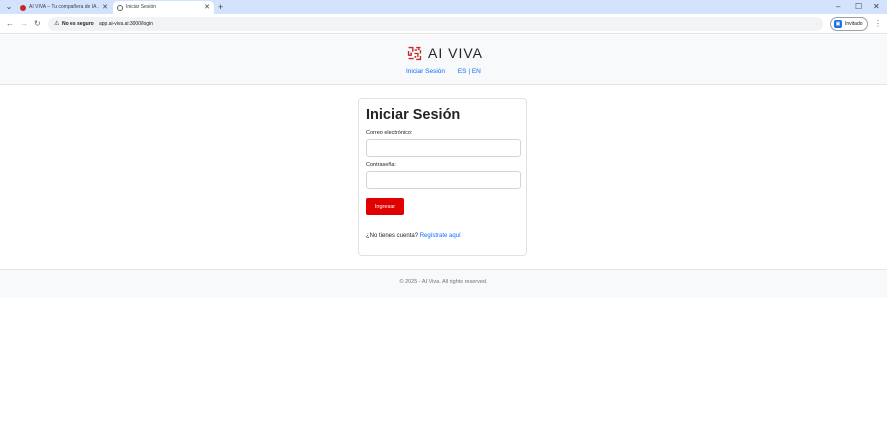  Describe the element at coordinates (141, 7) in the screenshot. I see `tab-title: Iniciar Sesión` at that location.